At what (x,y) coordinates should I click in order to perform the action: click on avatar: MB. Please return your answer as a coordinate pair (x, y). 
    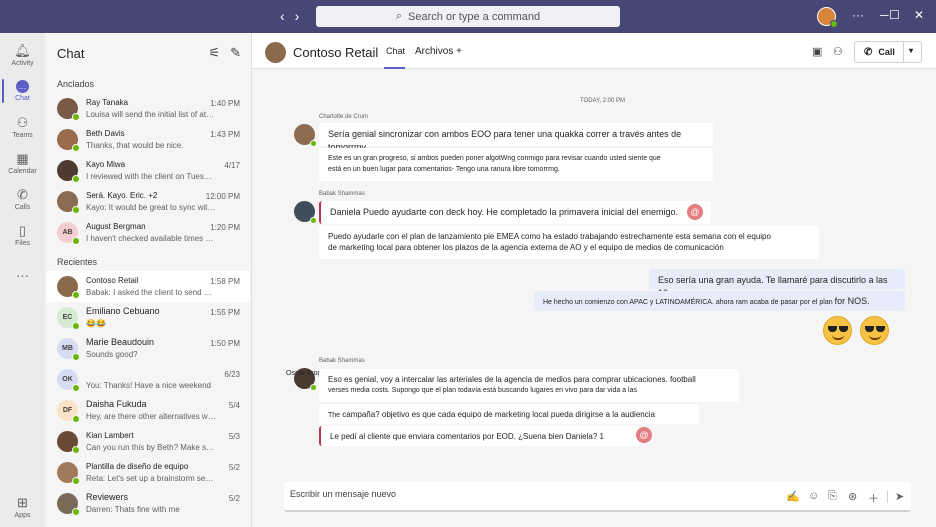
    Looking at the image, I should click on (68, 349).